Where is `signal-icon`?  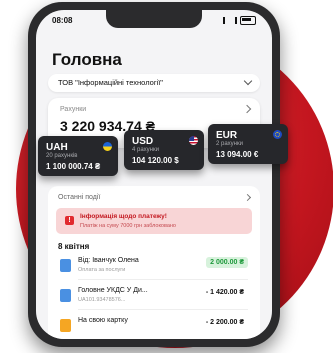 signal-icon is located at coordinates (230, 20).